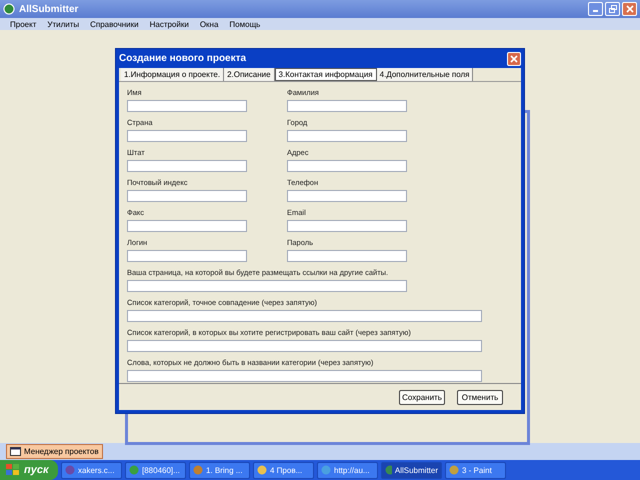 This screenshot has height=480, width=640. I want to click on restore-icon, so click(612, 9).